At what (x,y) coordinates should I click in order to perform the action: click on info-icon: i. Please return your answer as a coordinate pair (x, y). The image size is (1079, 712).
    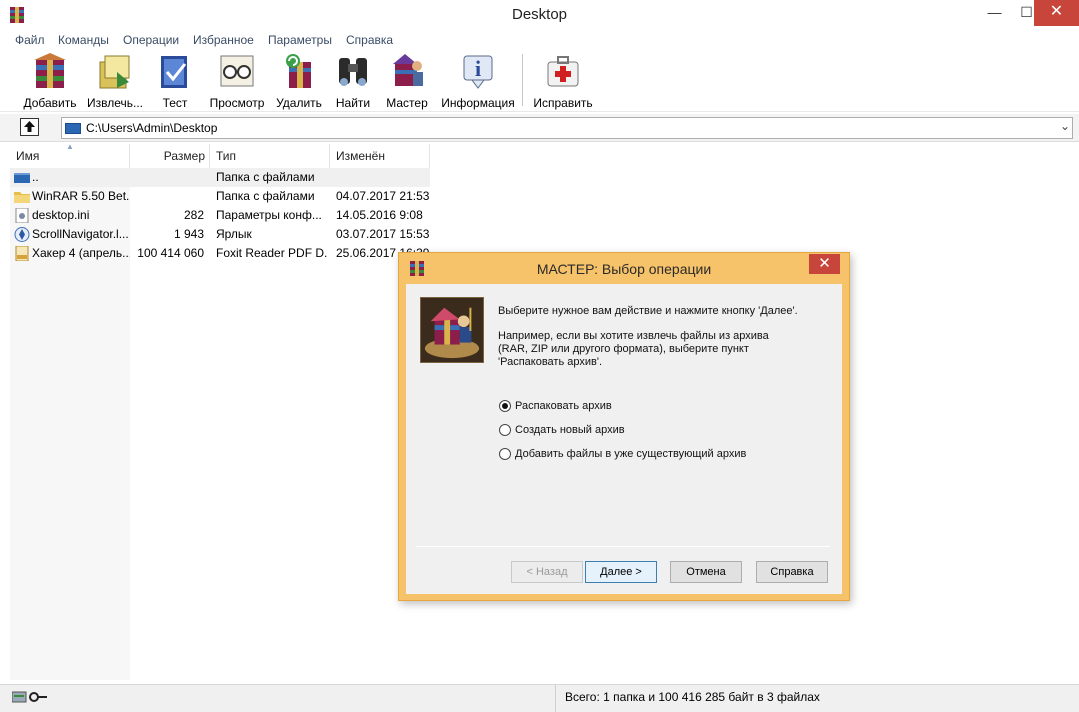
    Looking at the image, I should click on (478, 72).